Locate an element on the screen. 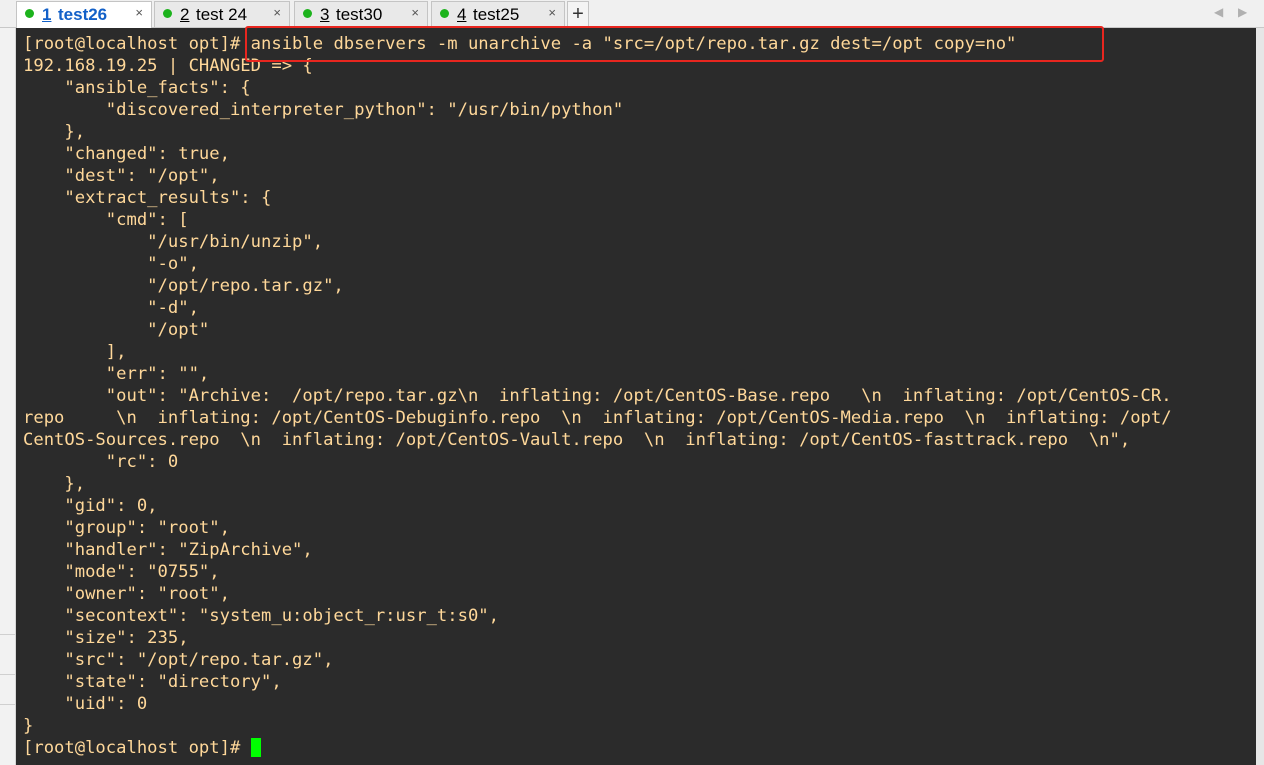 The width and height of the screenshot is (1264, 765). left-gutter is located at coordinates (8, 396).